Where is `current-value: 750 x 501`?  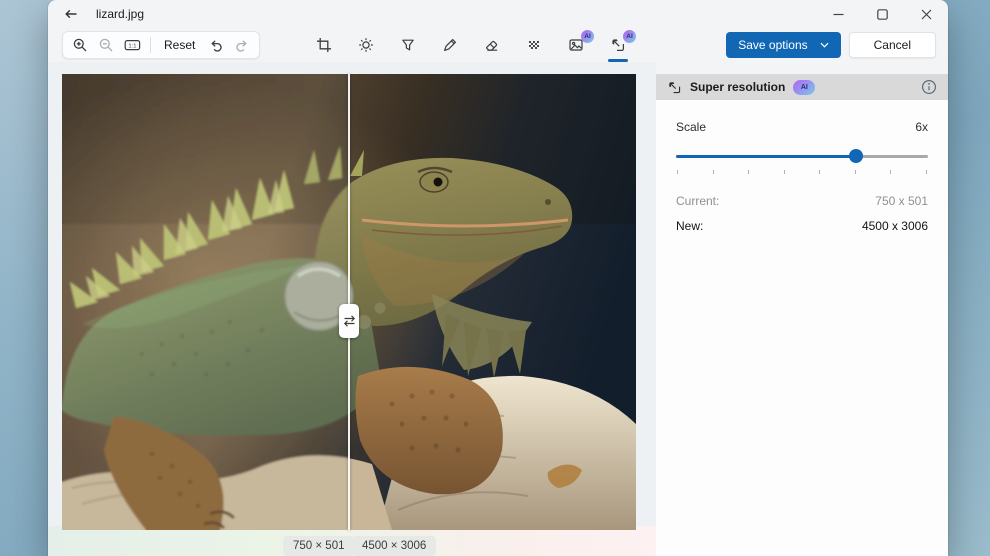
current-value: 750 x 501 is located at coordinates (901, 201).